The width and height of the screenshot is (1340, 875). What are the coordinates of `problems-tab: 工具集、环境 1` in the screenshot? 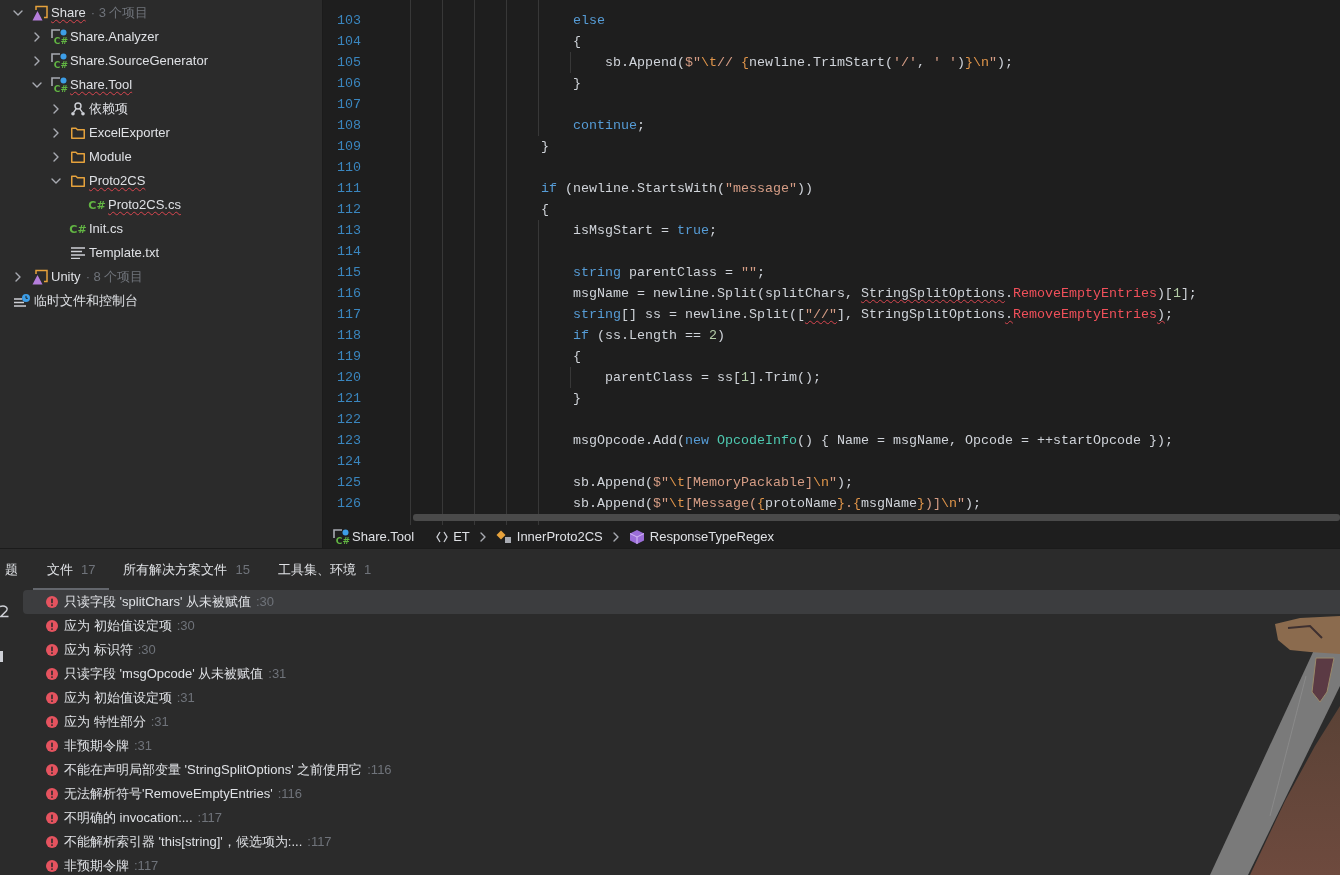 It's located at (324, 569).